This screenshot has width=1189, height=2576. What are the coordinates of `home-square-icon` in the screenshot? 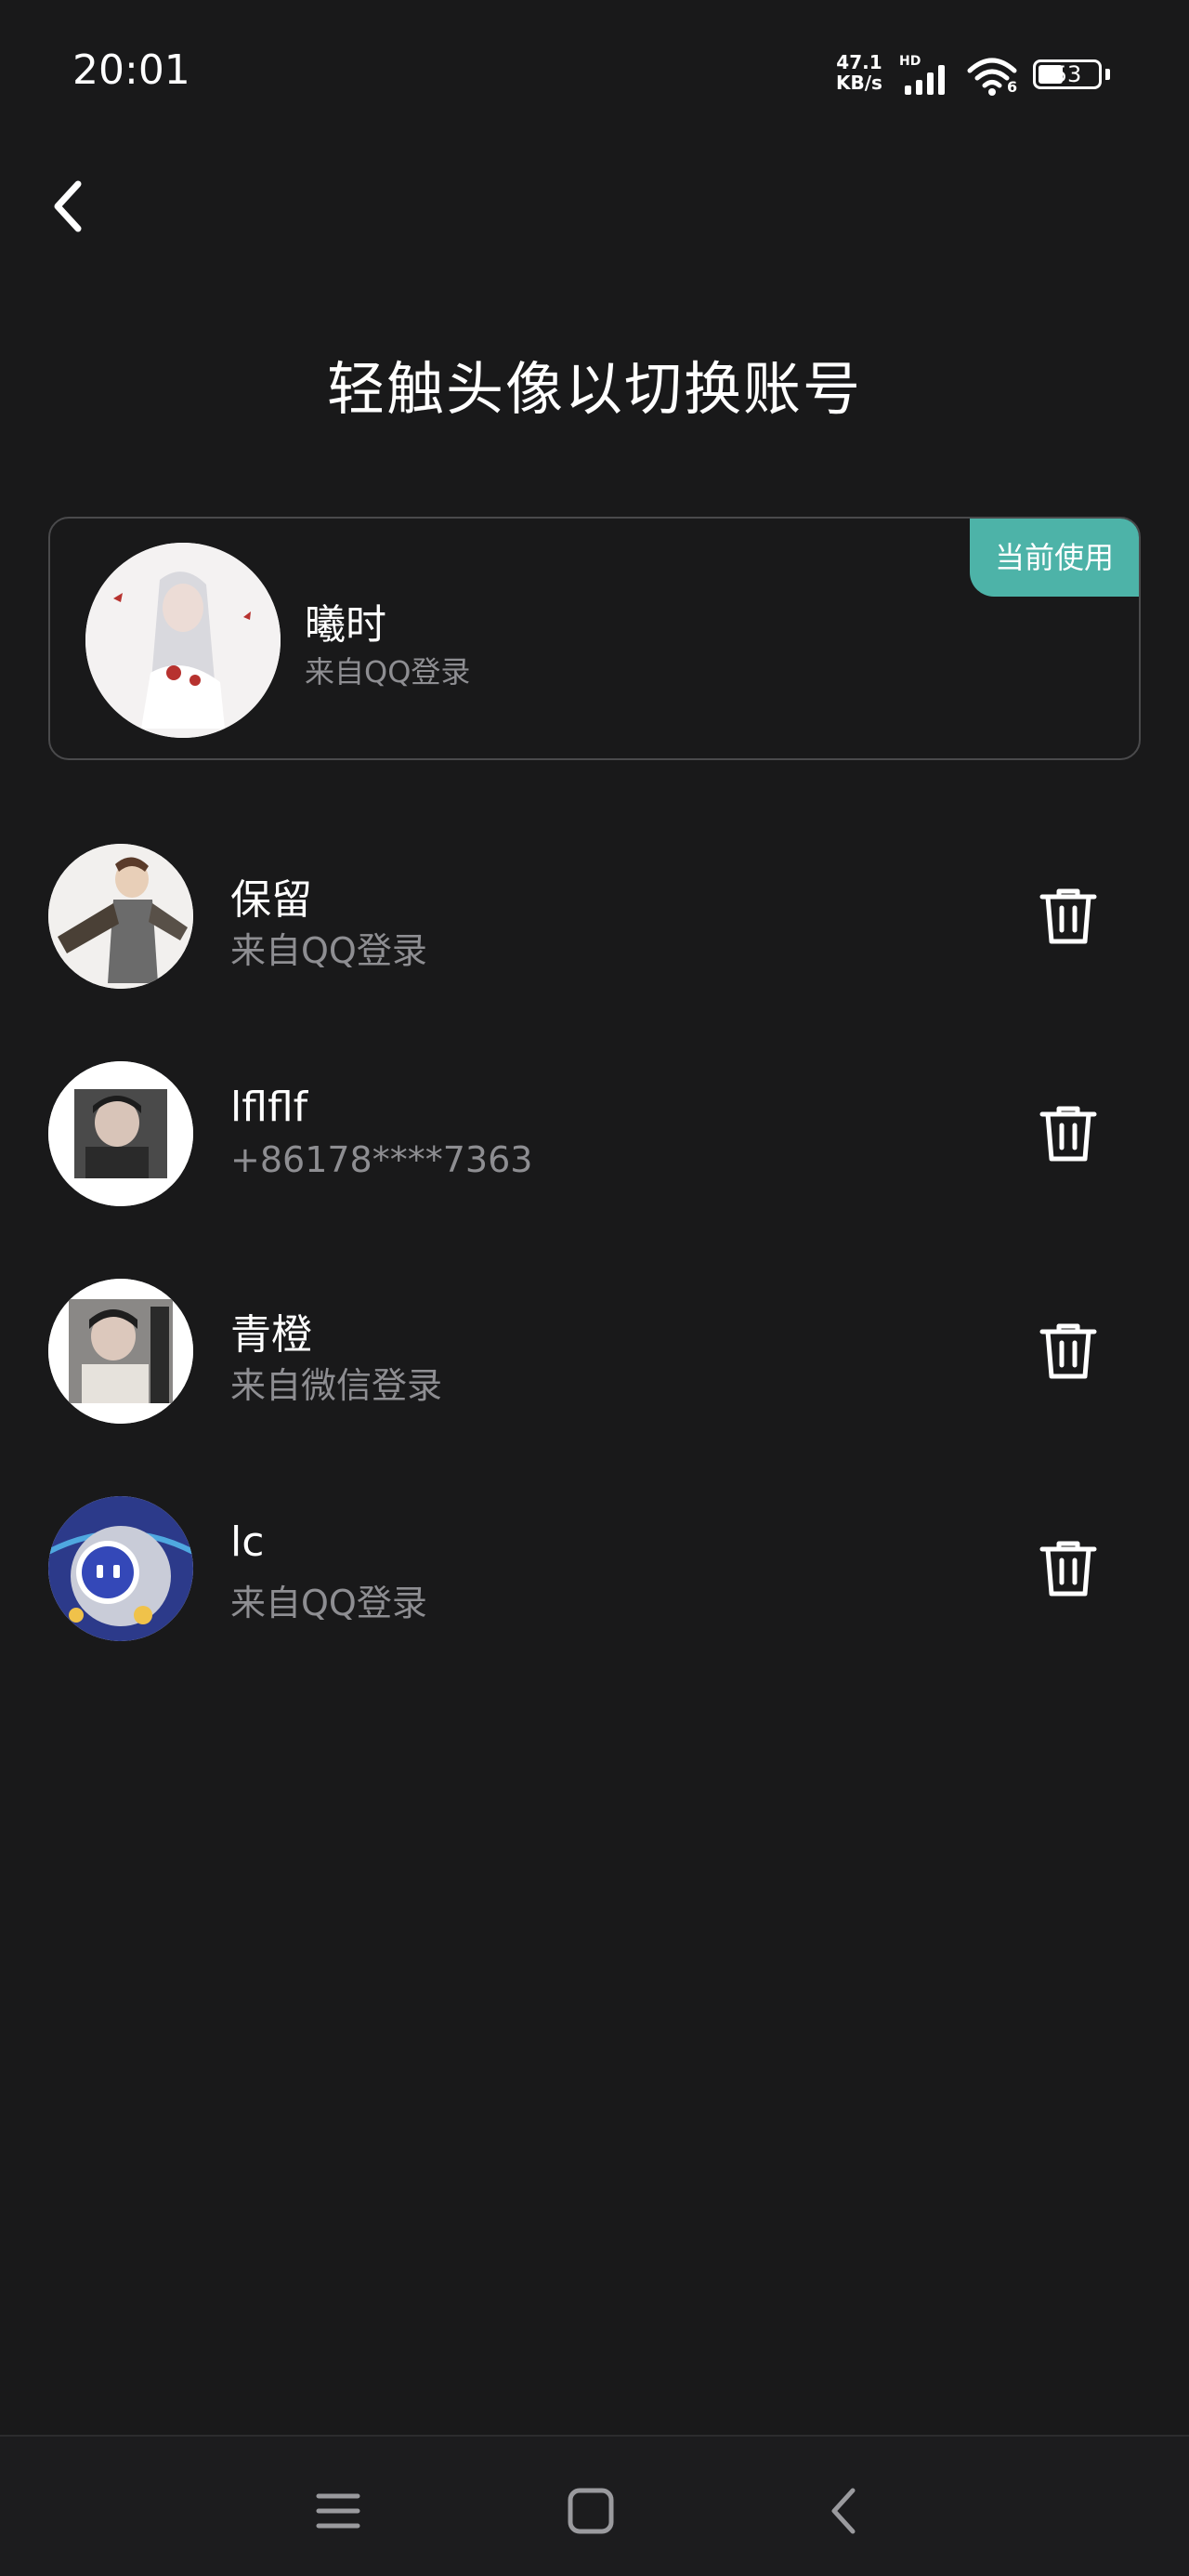 It's located at (591, 2511).